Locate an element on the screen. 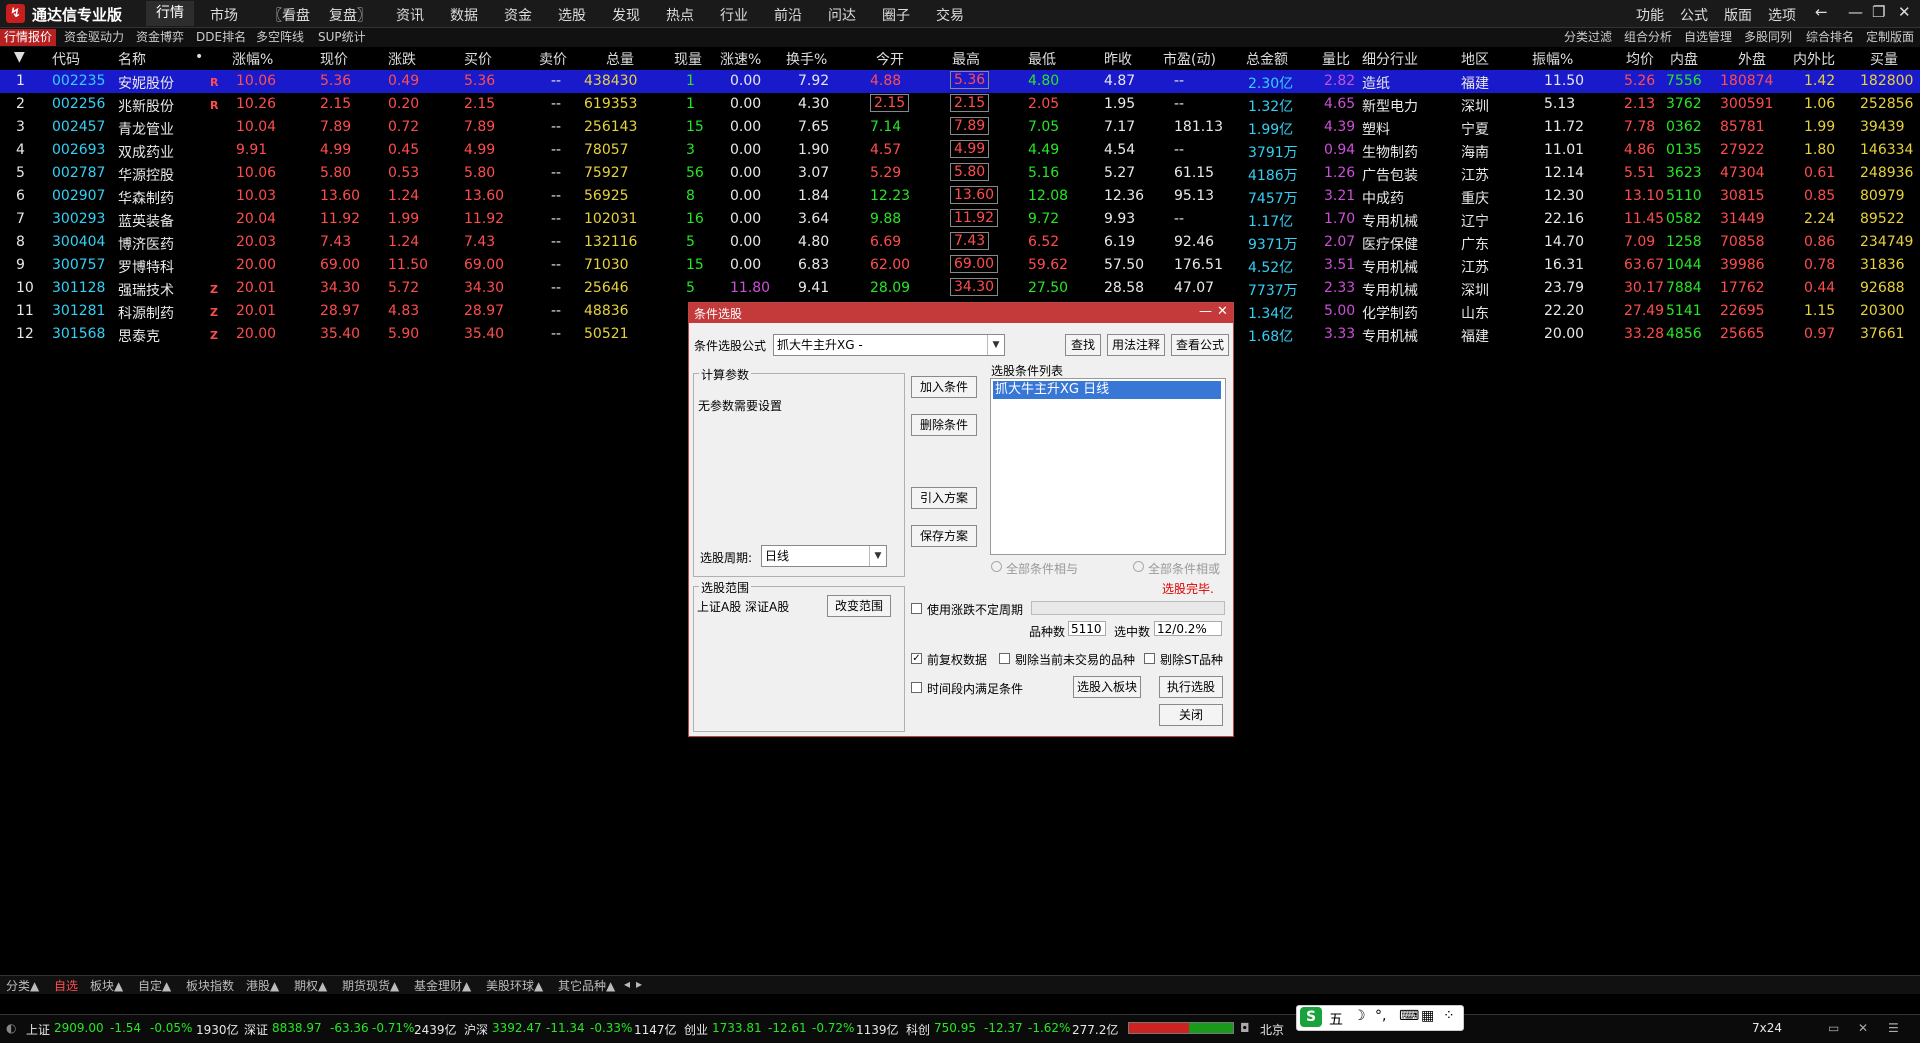  btab-custom: 自定▲ is located at coordinates (154, 985).